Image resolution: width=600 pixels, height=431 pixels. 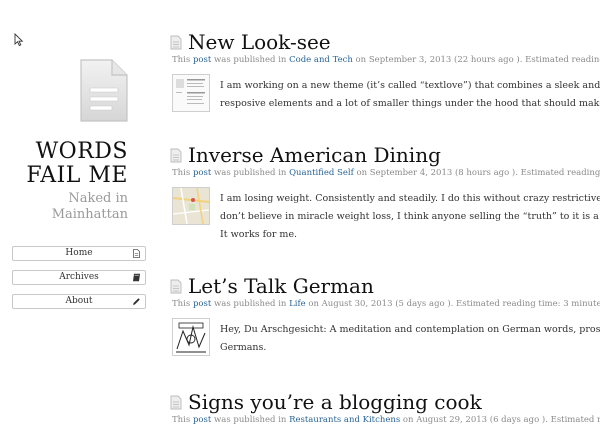 I want to click on site-title: WORDS FAIL ME, so click(x=74, y=164).